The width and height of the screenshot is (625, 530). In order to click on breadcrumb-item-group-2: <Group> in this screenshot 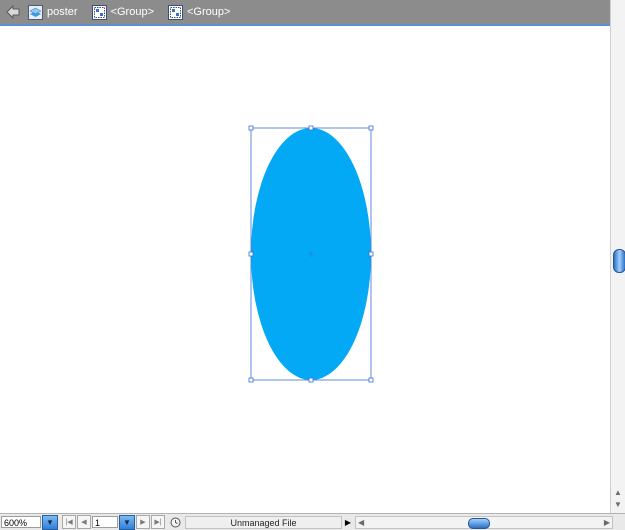, I will do `click(199, 12)`.